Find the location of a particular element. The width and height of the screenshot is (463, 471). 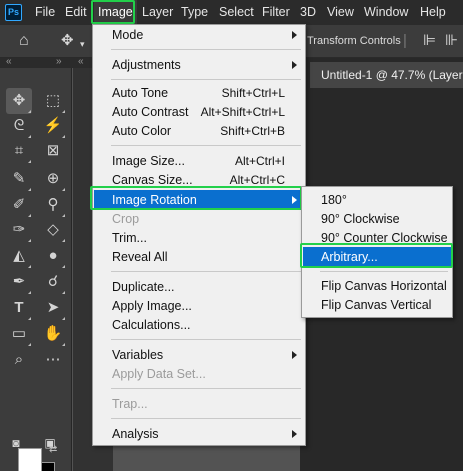

shortcut-label: Shift+Ctrl+L is located at coordinates (253, 93).